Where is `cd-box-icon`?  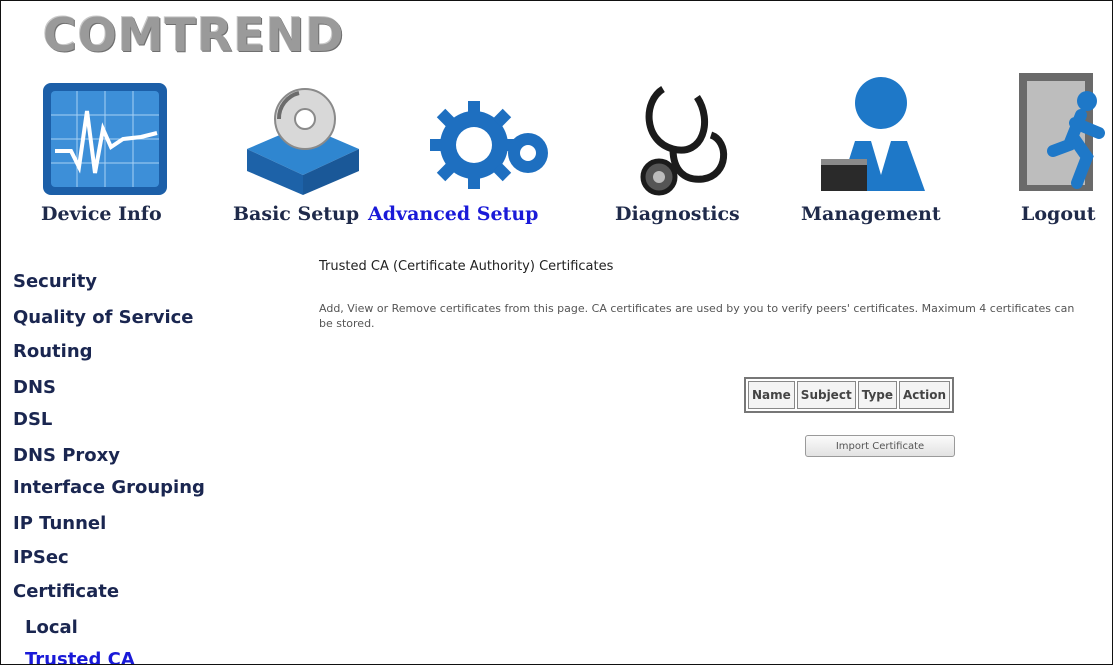 cd-box-icon is located at coordinates (303, 141).